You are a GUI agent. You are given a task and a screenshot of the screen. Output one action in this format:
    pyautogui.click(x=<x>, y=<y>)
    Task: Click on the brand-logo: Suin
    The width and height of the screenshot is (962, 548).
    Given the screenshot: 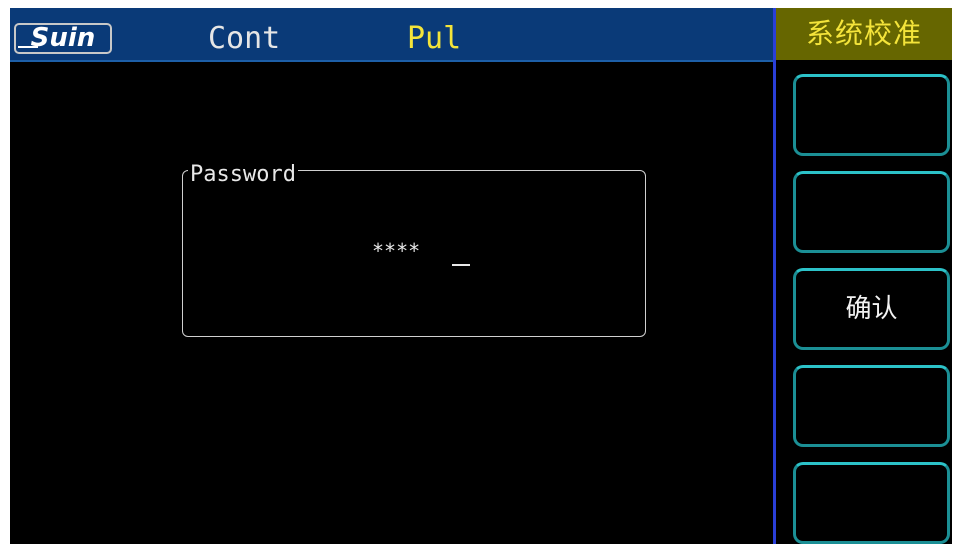 What is the action you would take?
    pyautogui.click(x=63, y=38)
    